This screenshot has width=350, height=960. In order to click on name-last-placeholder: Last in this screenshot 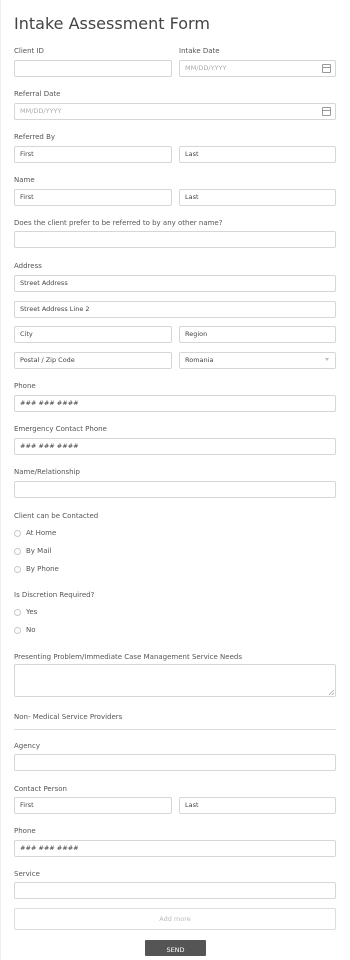, I will do `click(192, 197)`.